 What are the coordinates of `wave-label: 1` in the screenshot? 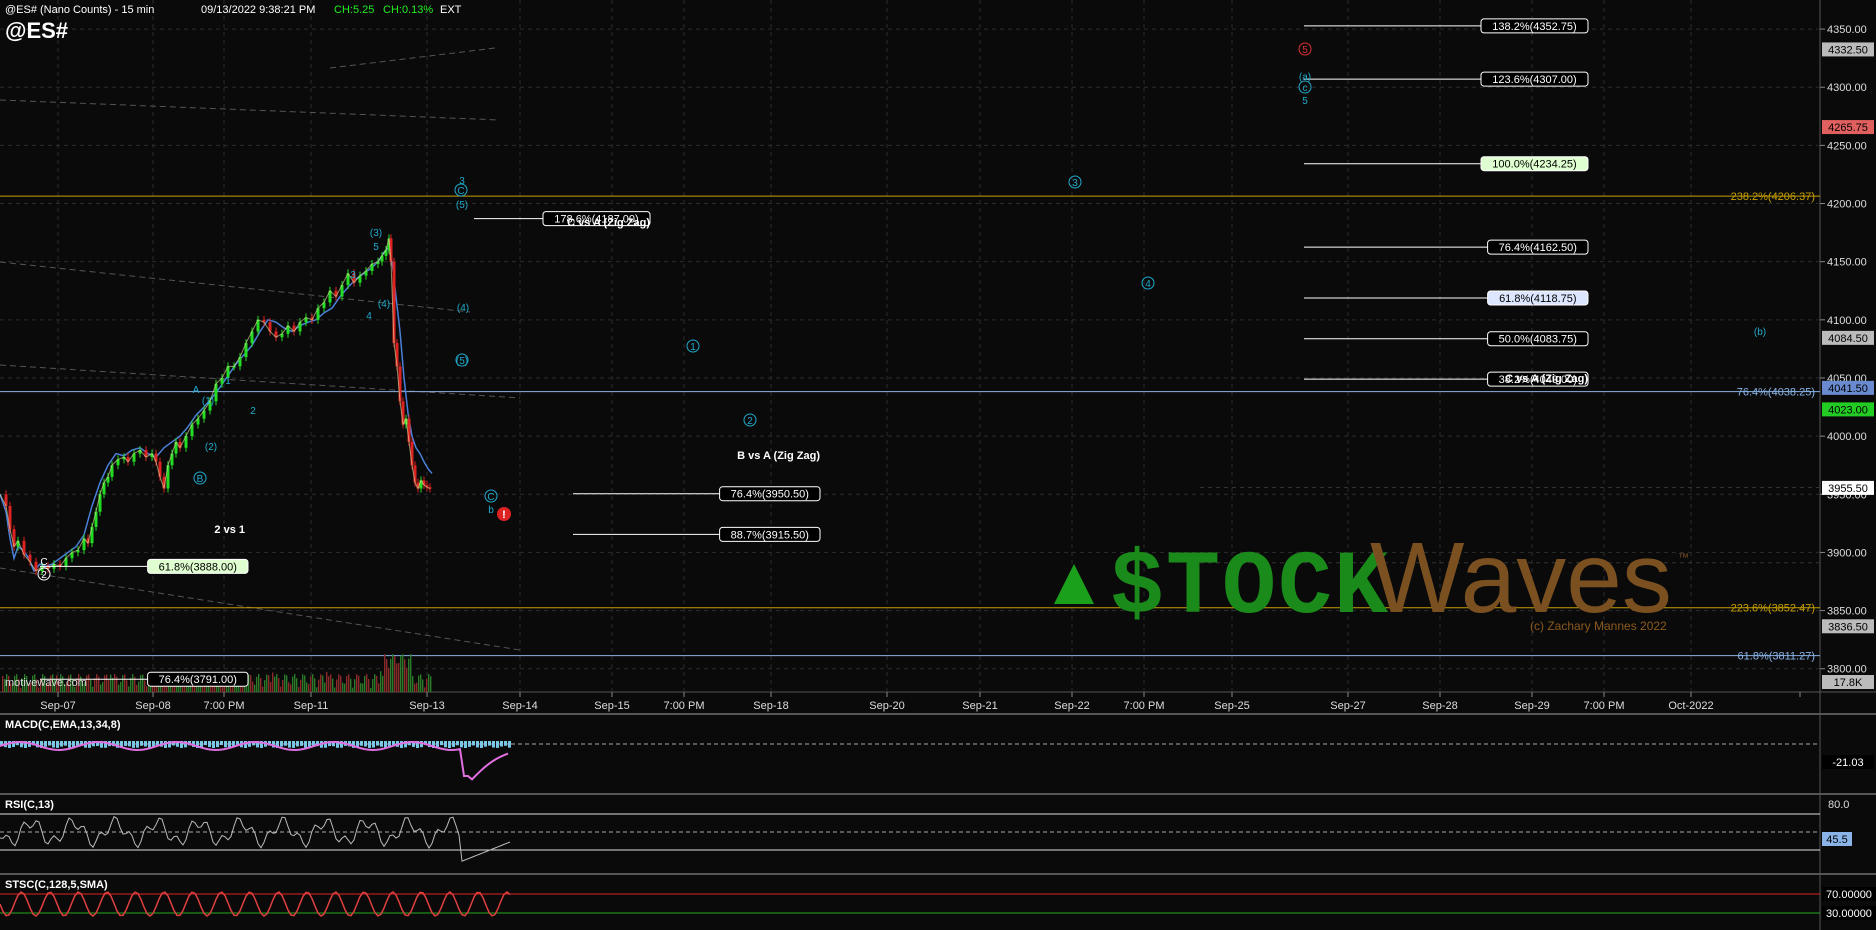 It's located at (693, 347).